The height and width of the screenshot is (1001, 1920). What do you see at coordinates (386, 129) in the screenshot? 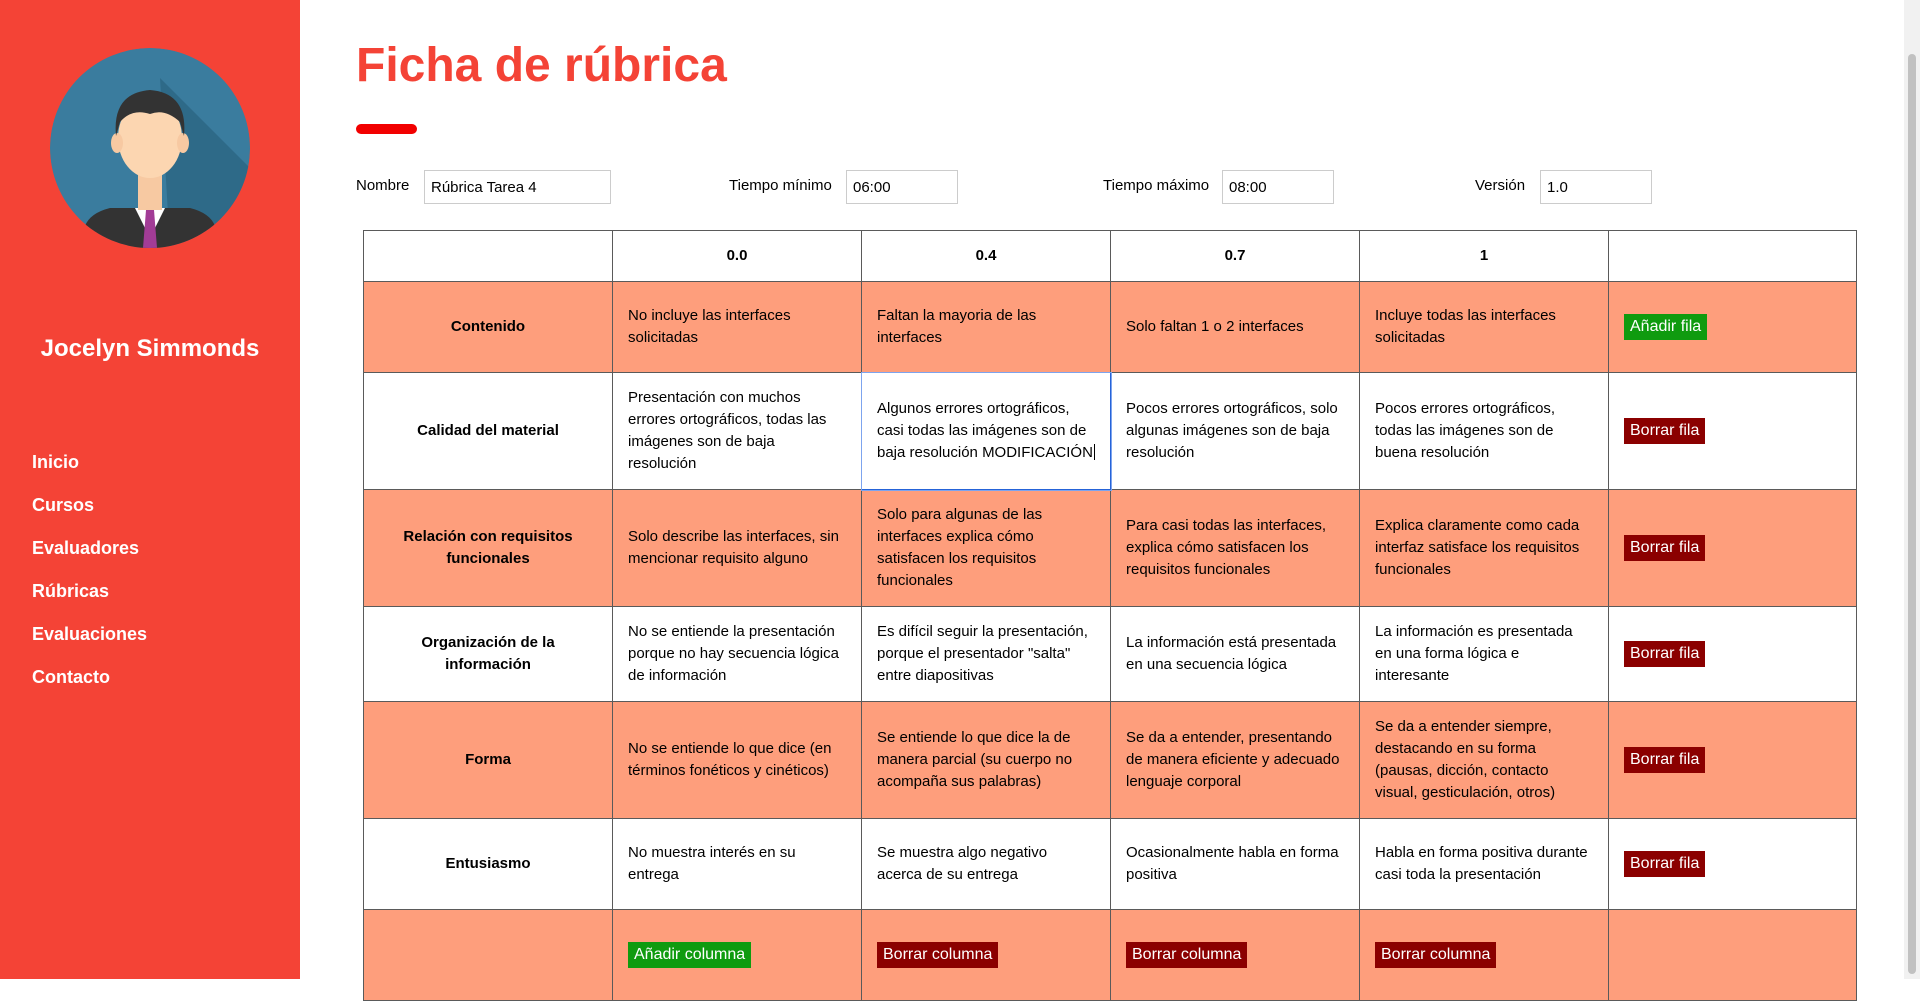
I see `title-underline` at bounding box center [386, 129].